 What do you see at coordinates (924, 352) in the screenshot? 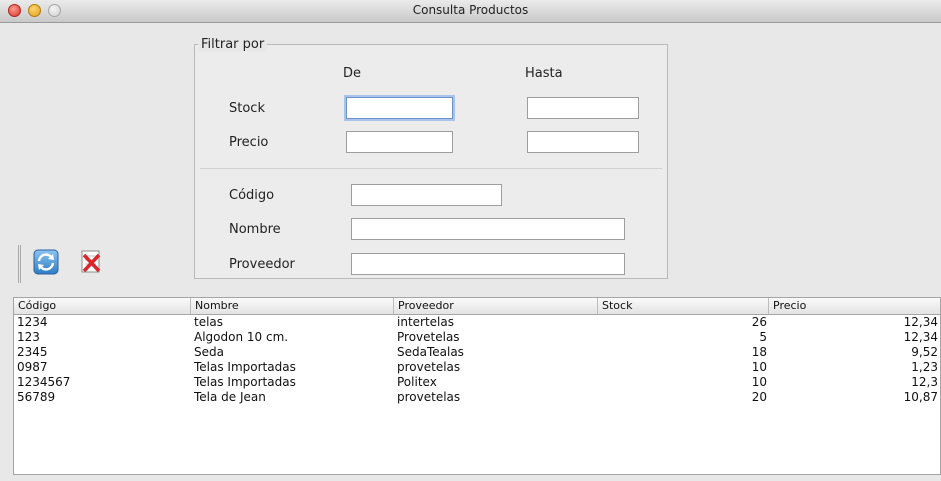
I see `cell-price: 9,52` at bounding box center [924, 352].